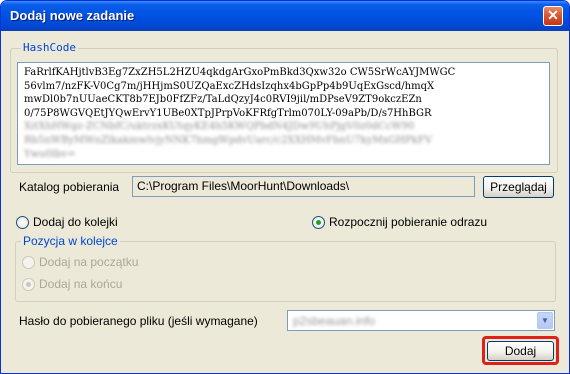 The image size is (570, 374). What do you see at coordinates (75, 222) in the screenshot?
I see `add-to-queue-label: Dodaj do kolejki` at bounding box center [75, 222].